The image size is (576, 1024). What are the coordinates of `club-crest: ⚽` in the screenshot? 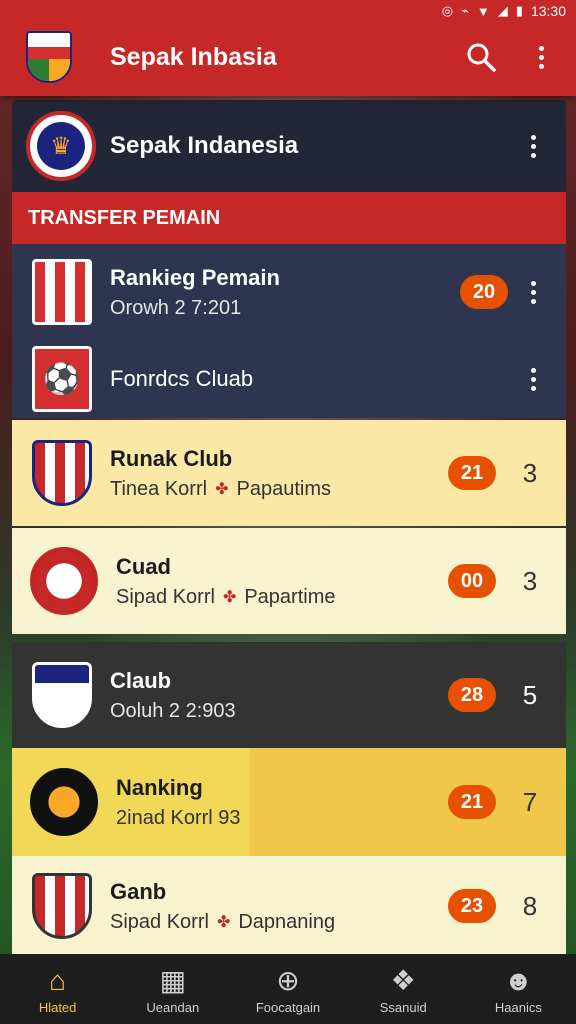 It's located at (62, 379).